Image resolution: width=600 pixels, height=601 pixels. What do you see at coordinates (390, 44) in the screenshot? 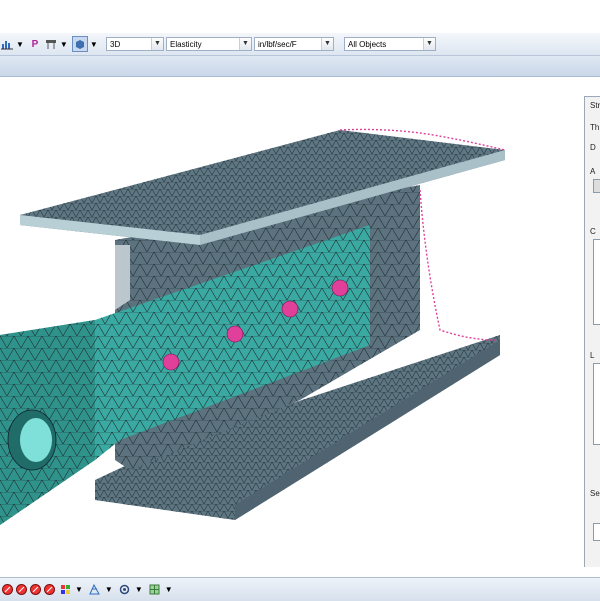
I see `selection-filter-combo: All Objects ▼` at bounding box center [390, 44].